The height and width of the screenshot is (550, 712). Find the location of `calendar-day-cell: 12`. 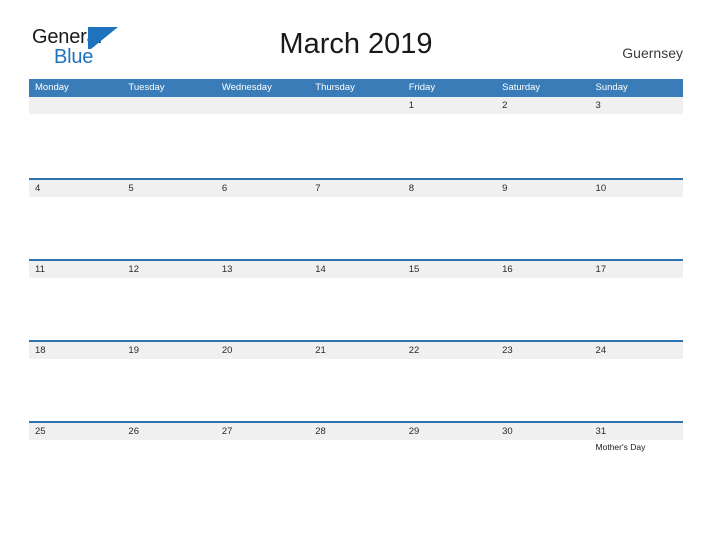

calendar-day-cell: 12 is located at coordinates (169, 300).